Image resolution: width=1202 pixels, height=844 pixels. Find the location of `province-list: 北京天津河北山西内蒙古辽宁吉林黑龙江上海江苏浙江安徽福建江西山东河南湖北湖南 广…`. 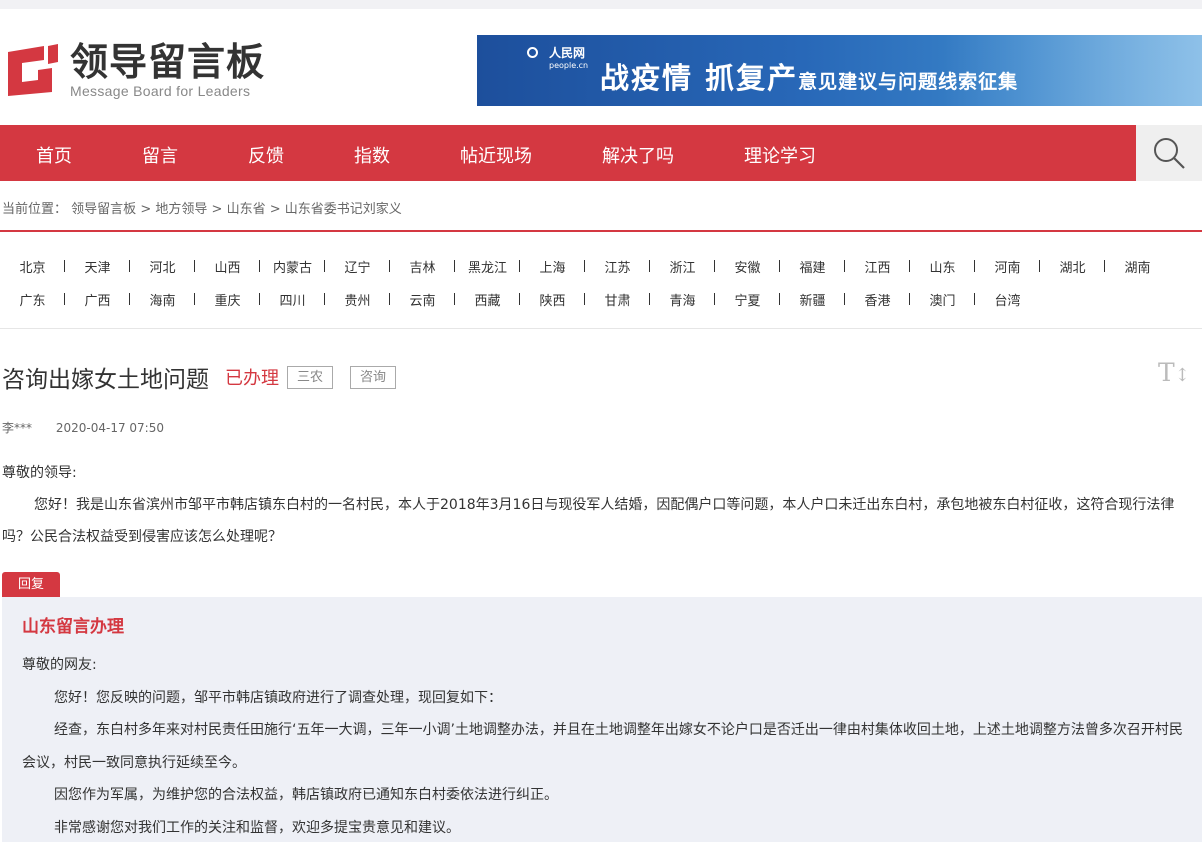

province-list: 北京天津河北山西内蒙古辽宁吉林黑龙江上海江苏浙江安徽福建江西山东河南湖北湖南 广… is located at coordinates (601, 283).